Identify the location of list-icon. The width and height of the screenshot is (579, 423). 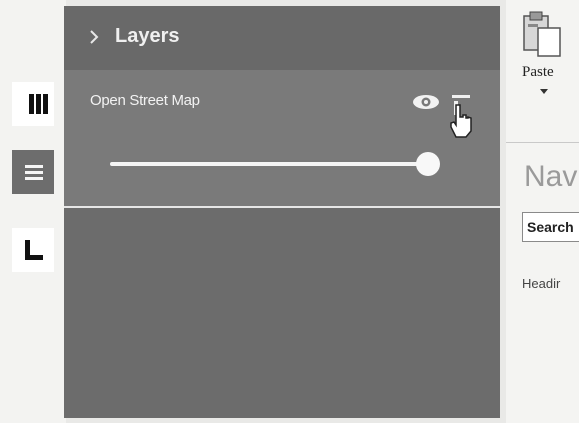
(34, 172).